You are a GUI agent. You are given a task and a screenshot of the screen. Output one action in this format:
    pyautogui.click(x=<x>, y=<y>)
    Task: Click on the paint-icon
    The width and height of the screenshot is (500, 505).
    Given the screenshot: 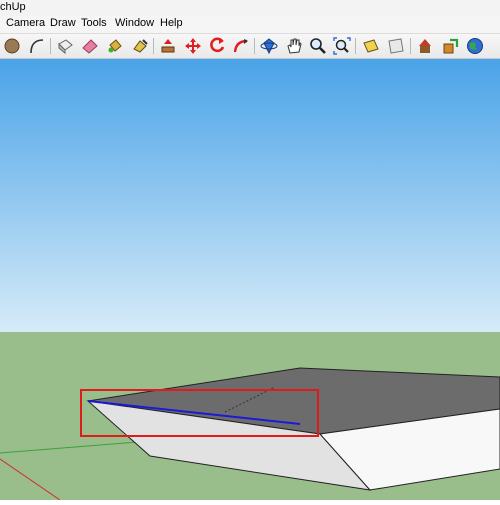 What is the action you would take?
    pyautogui.click(x=140, y=46)
    